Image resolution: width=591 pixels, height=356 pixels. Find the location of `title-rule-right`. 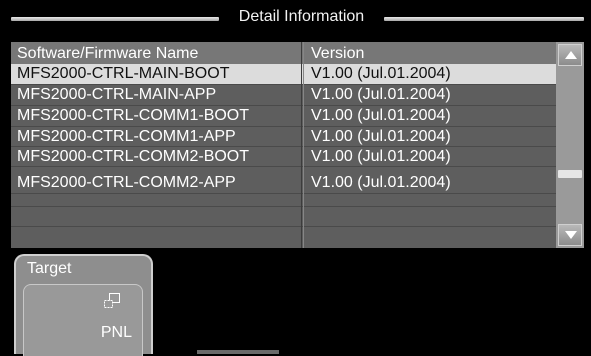

title-rule-right is located at coordinates (484, 19).